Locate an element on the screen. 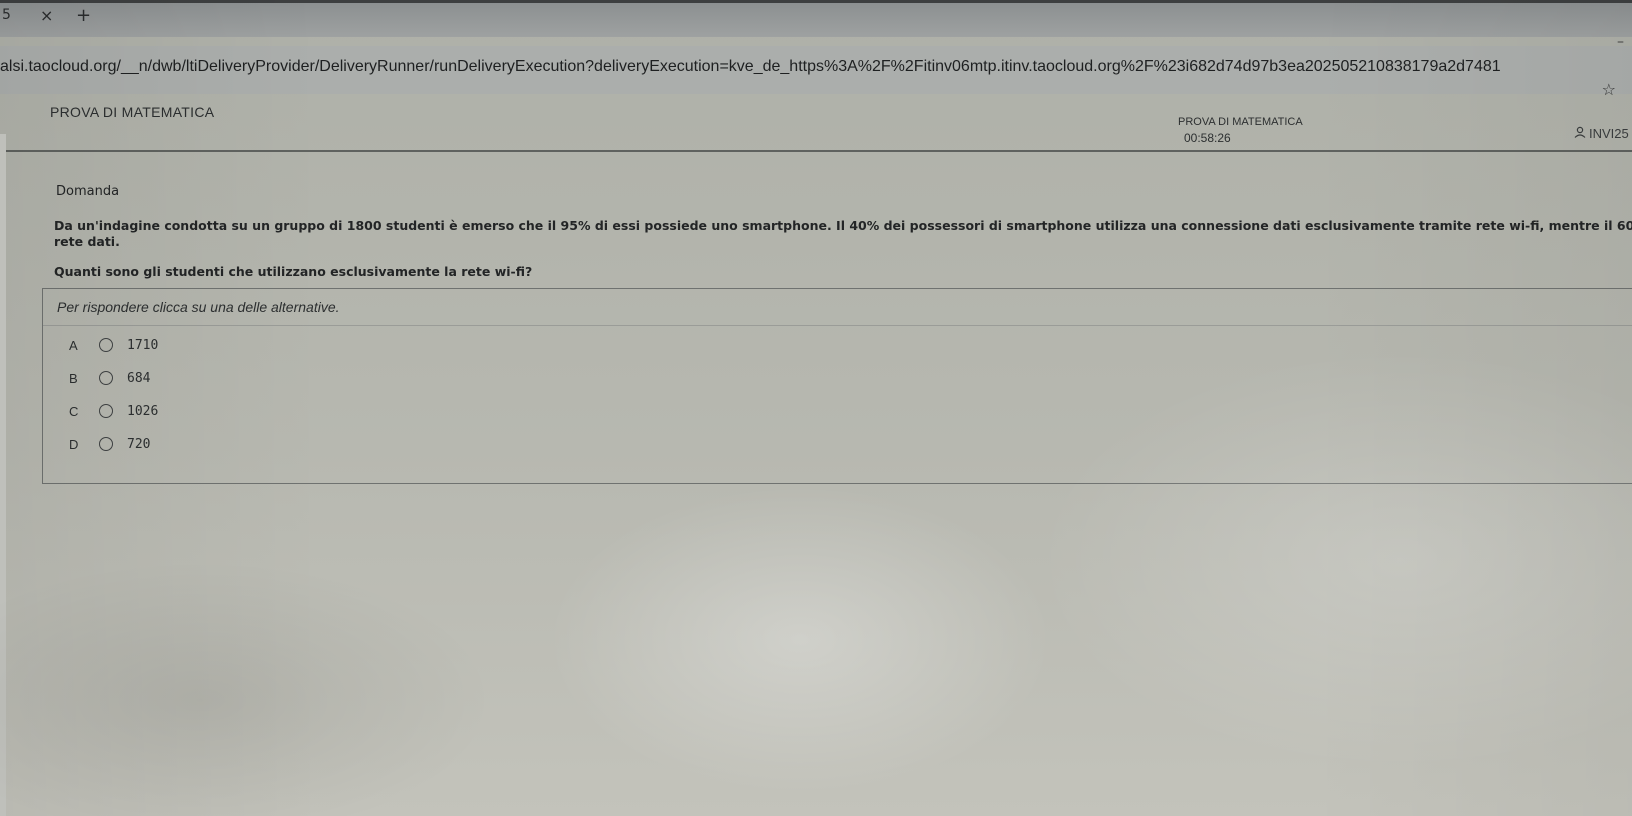 This screenshot has height=816, width=1632. test-section-title: PROVA DI MATEMATICA is located at coordinates (1240, 122).